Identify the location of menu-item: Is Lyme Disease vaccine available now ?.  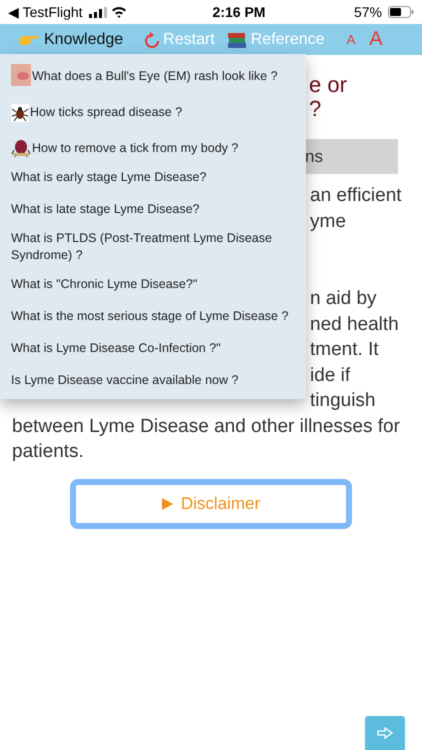
(153, 381).